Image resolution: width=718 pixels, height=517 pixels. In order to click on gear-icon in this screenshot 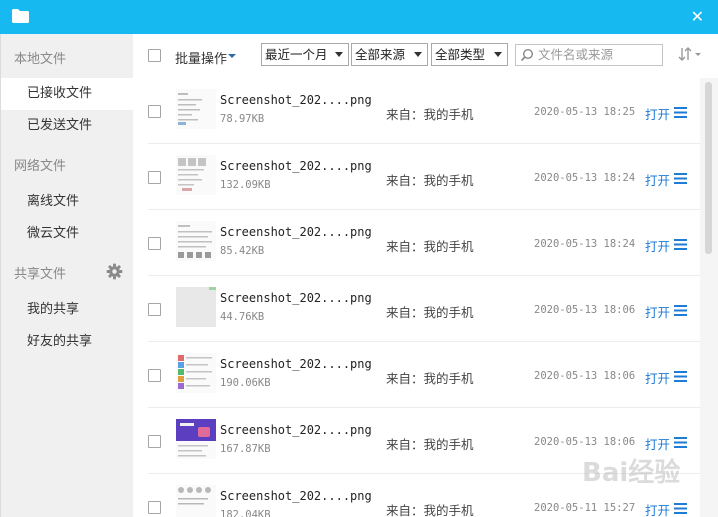, I will do `click(114, 273)`.